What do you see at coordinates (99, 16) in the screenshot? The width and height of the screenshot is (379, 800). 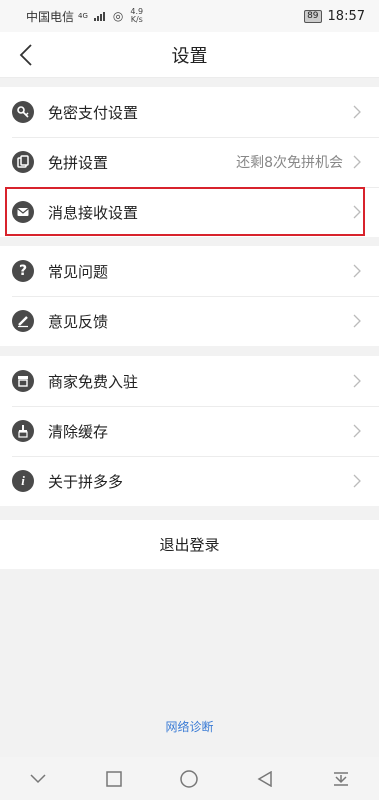 I see `signal-icon` at bounding box center [99, 16].